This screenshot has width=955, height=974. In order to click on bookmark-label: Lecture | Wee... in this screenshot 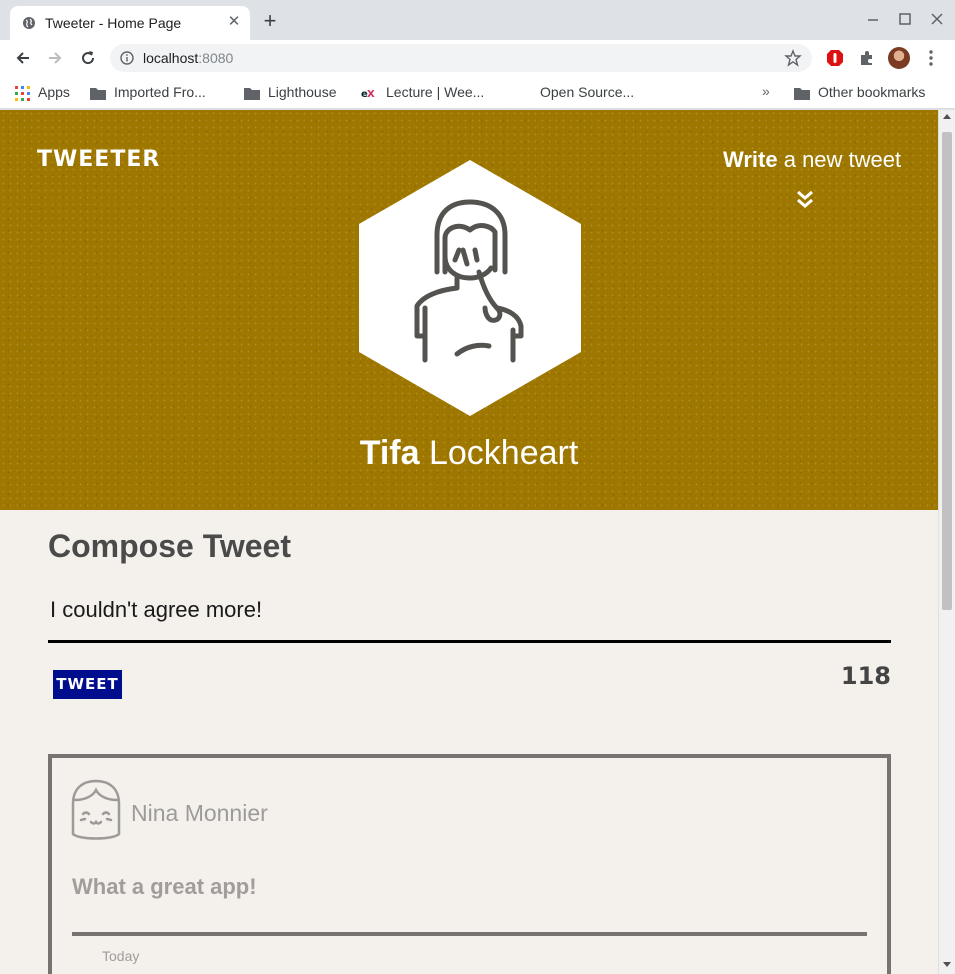, I will do `click(435, 92)`.